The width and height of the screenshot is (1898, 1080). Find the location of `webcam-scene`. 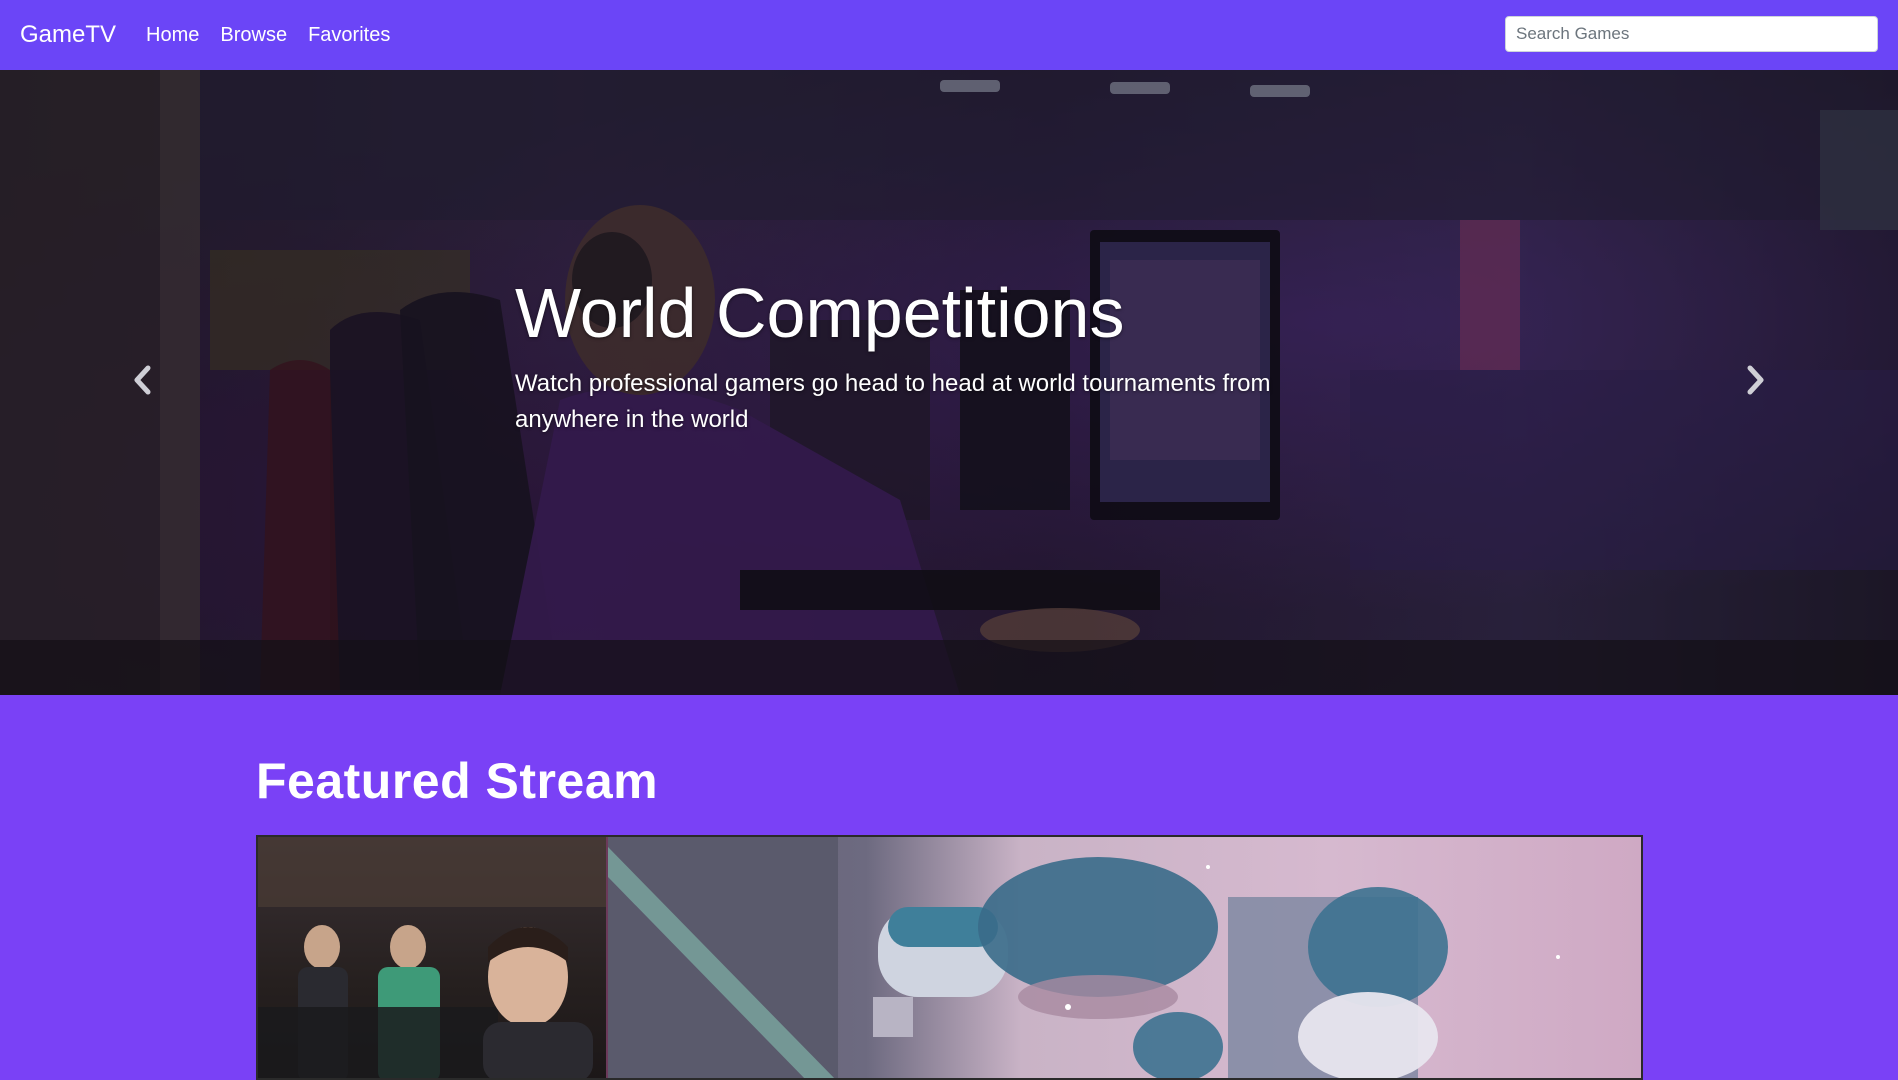

webcam-scene is located at coordinates (432, 957).